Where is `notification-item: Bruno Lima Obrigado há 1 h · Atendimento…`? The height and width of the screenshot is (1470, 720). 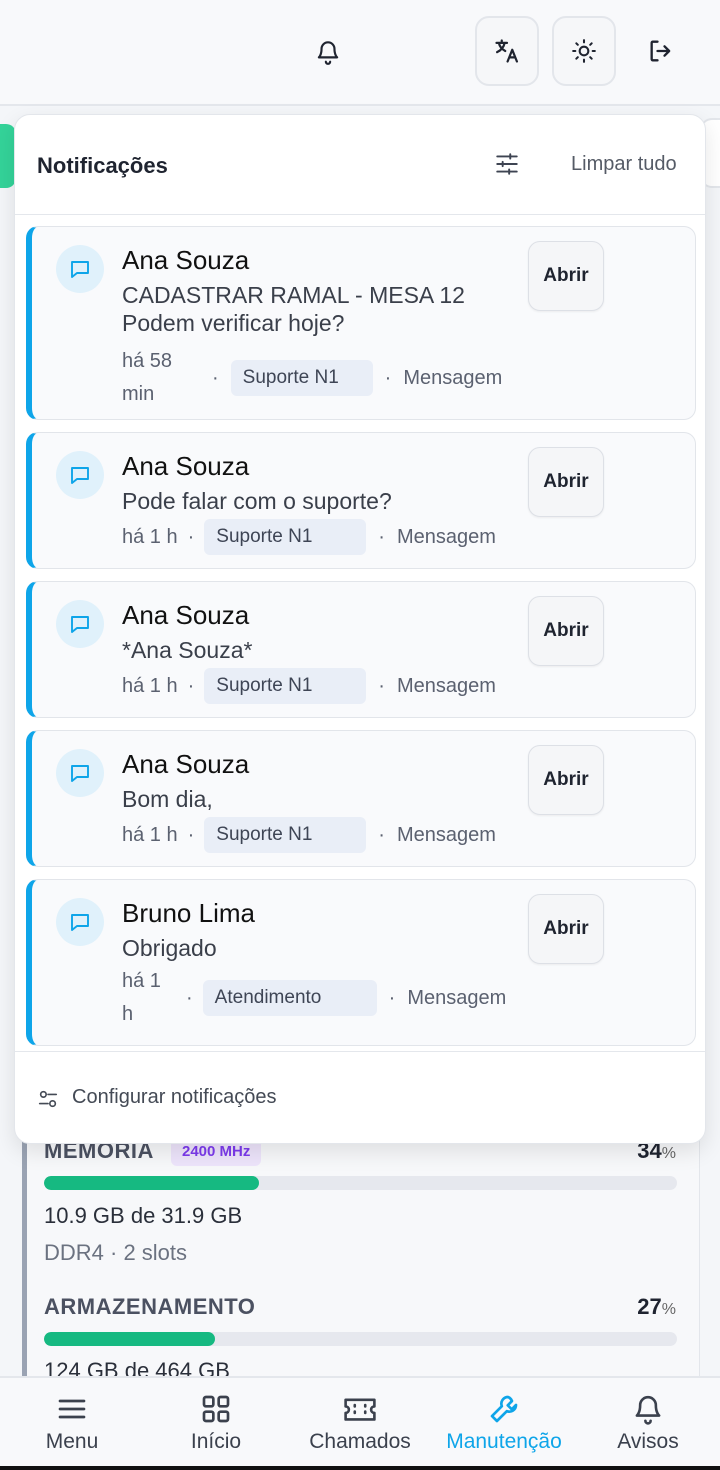 notification-item: Bruno Lima Obrigado há 1 h · Atendimento… is located at coordinates (361, 962).